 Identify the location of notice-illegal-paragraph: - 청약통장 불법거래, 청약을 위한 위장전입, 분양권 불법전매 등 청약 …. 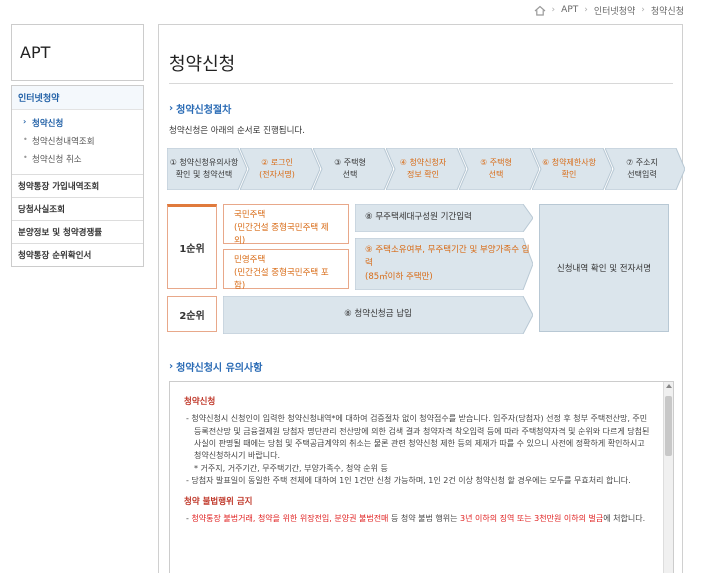
(416, 518).